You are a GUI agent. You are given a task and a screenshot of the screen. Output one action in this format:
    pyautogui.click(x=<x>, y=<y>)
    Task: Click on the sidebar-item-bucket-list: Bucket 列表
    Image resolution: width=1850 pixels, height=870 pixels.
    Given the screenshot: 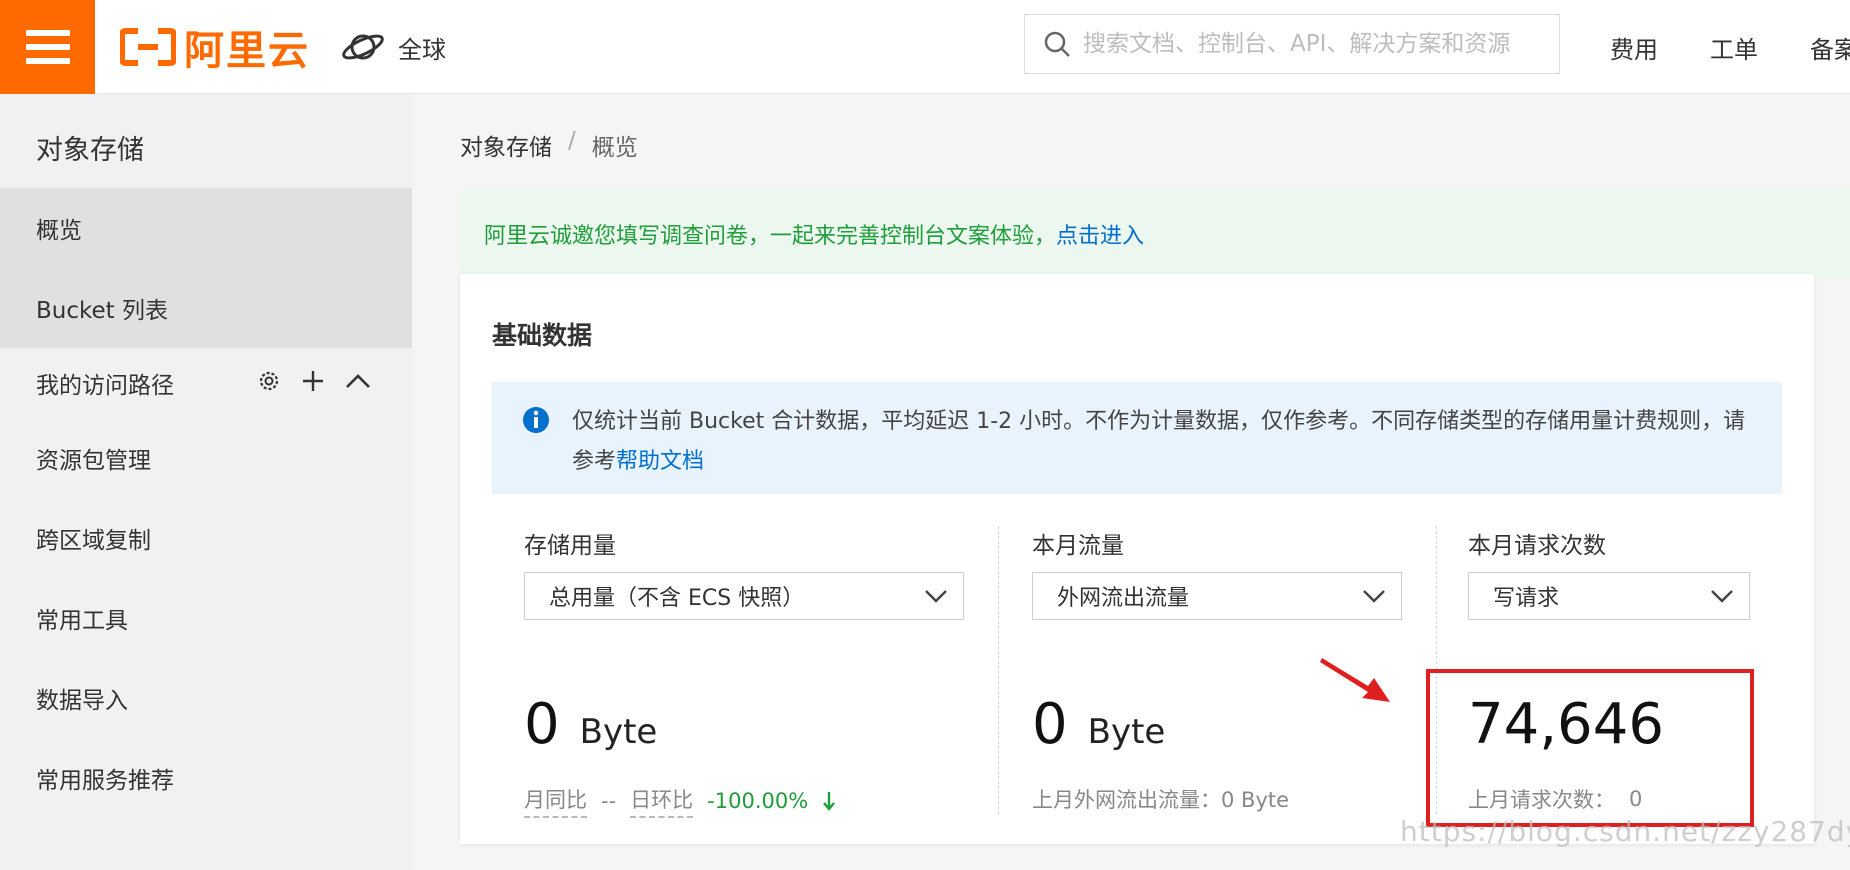 What is the action you would take?
    pyautogui.click(x=206, y=308)
    